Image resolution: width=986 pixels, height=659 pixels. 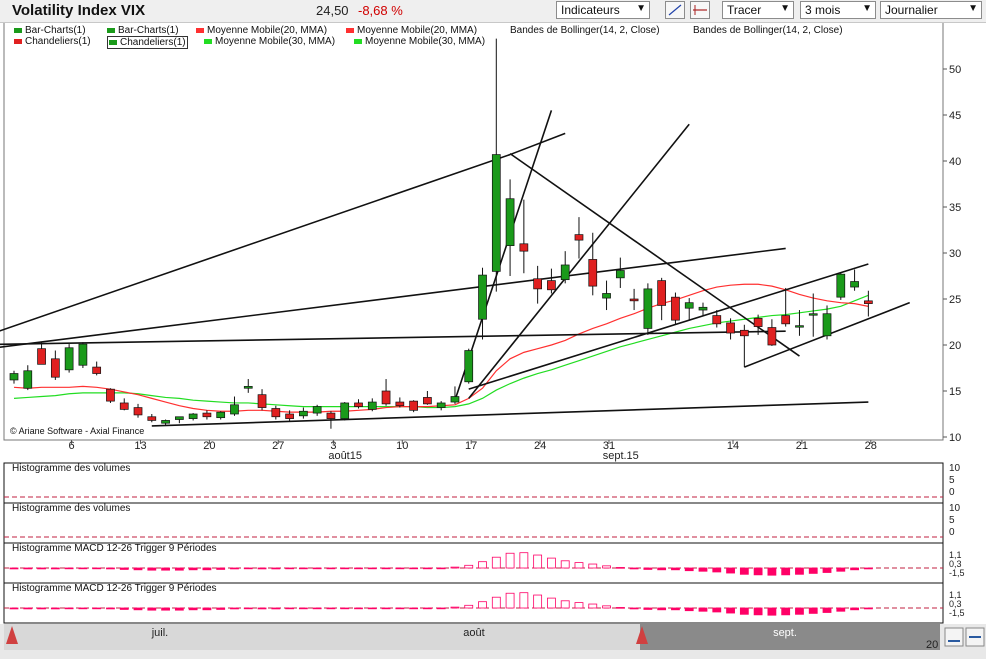 I want to click on legend-bollinger-2: Bandes de Bollinger(14, 2, Close), so click(x=768, y=30).